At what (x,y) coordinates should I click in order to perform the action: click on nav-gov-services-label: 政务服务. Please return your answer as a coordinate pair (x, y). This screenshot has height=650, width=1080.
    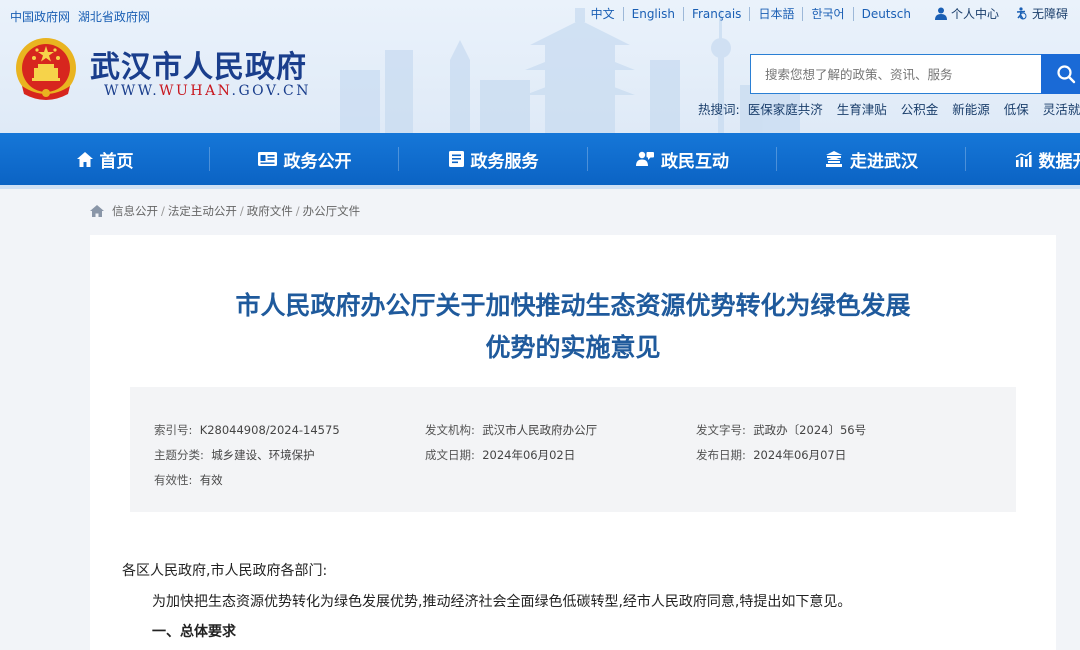
    Looking at the image, I should click on (504, 161).